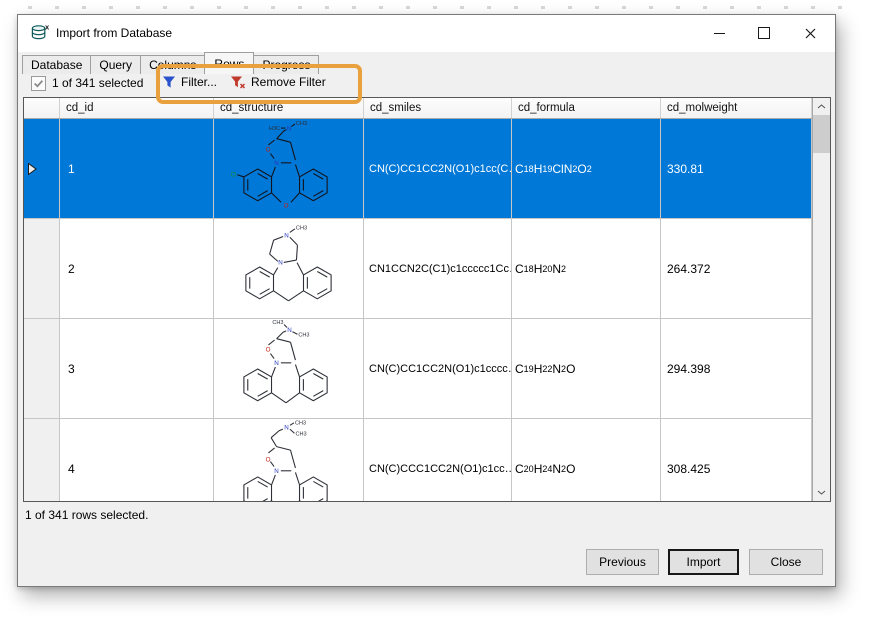  Describe the element at coordinates (786, 562) in the screenshot. I see `close-dialog-button: Close` at that location.